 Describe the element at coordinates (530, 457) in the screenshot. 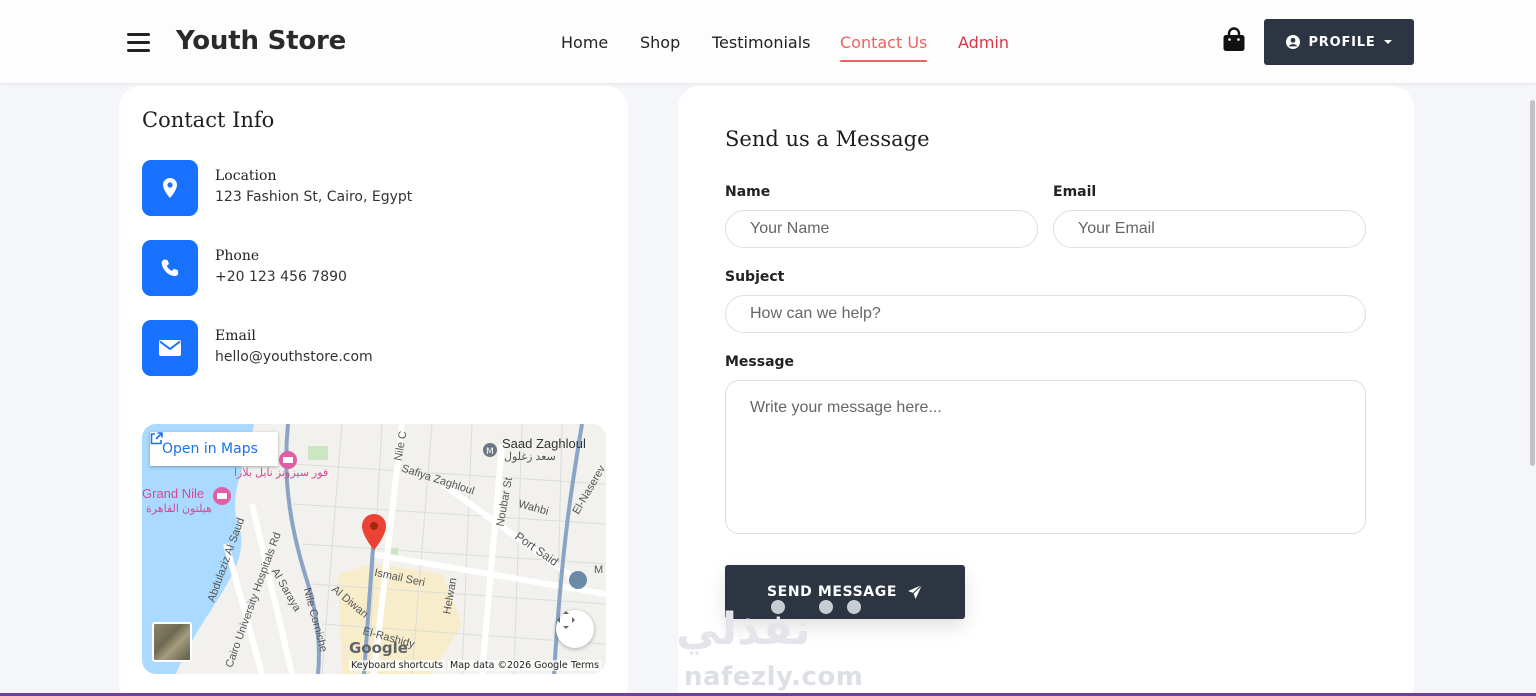

I see `map-label-saad-zaghloul-ar: سعد زغلول` at that location.